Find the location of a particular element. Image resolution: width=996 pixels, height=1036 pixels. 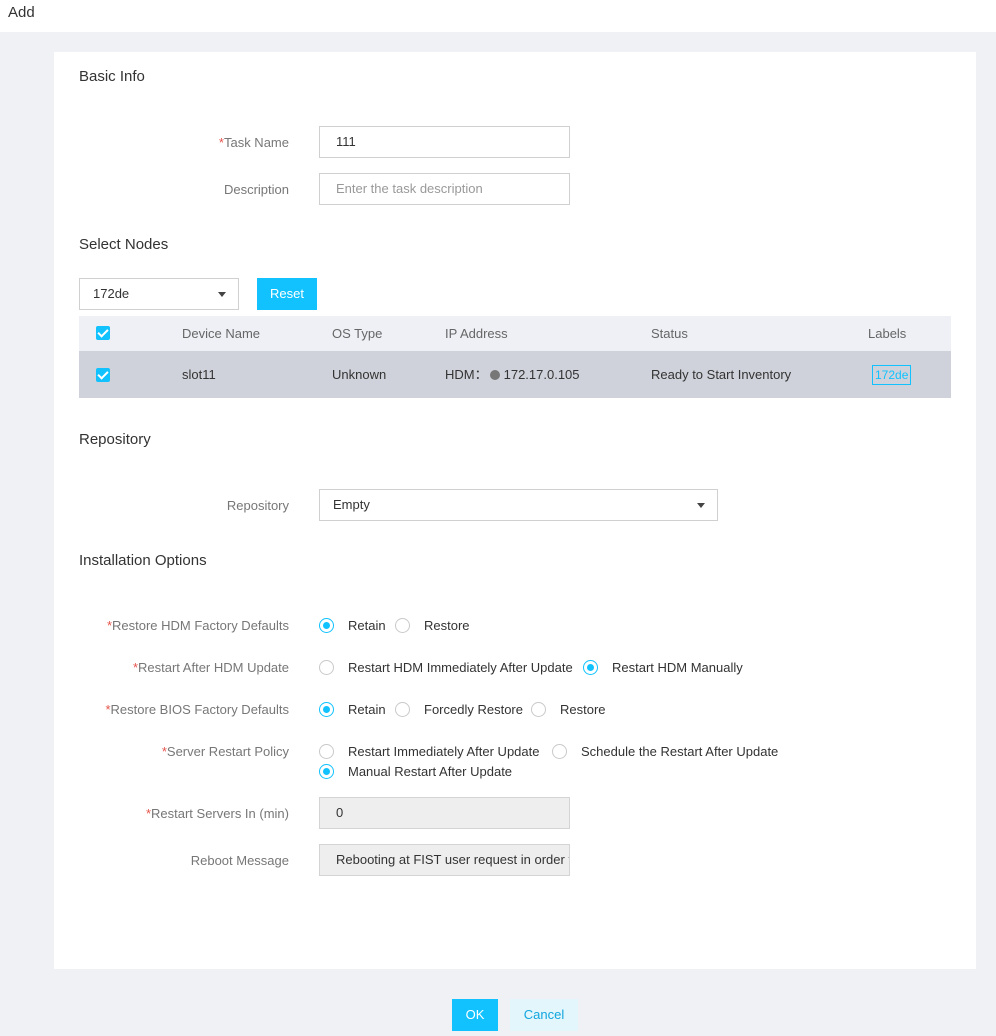

task-name-label: *Task Name is located at coordinates (253, 142).